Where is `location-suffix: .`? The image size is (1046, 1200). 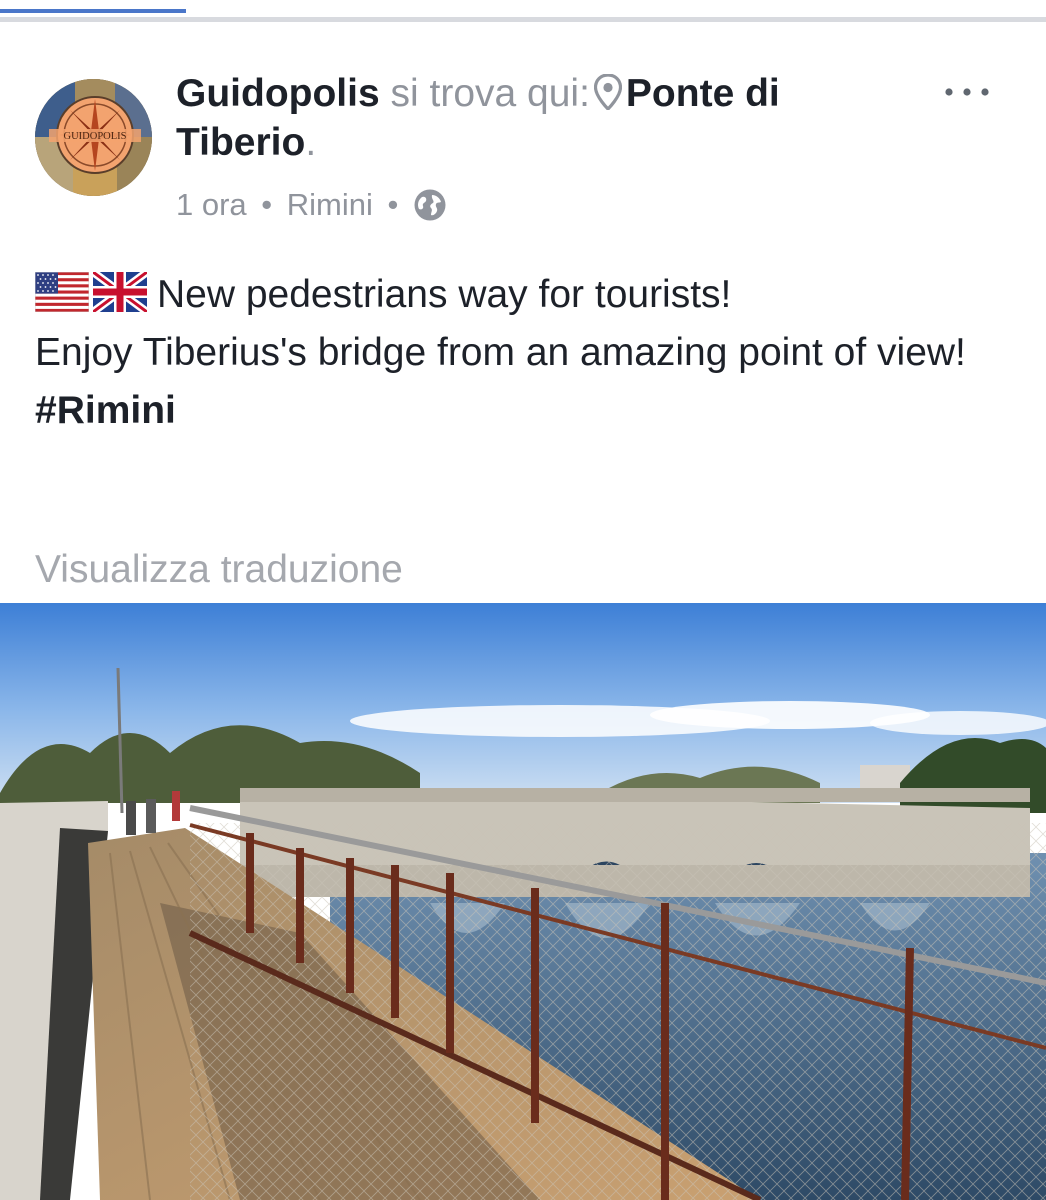 location-suffix: . is located at coordinates (311, 142).